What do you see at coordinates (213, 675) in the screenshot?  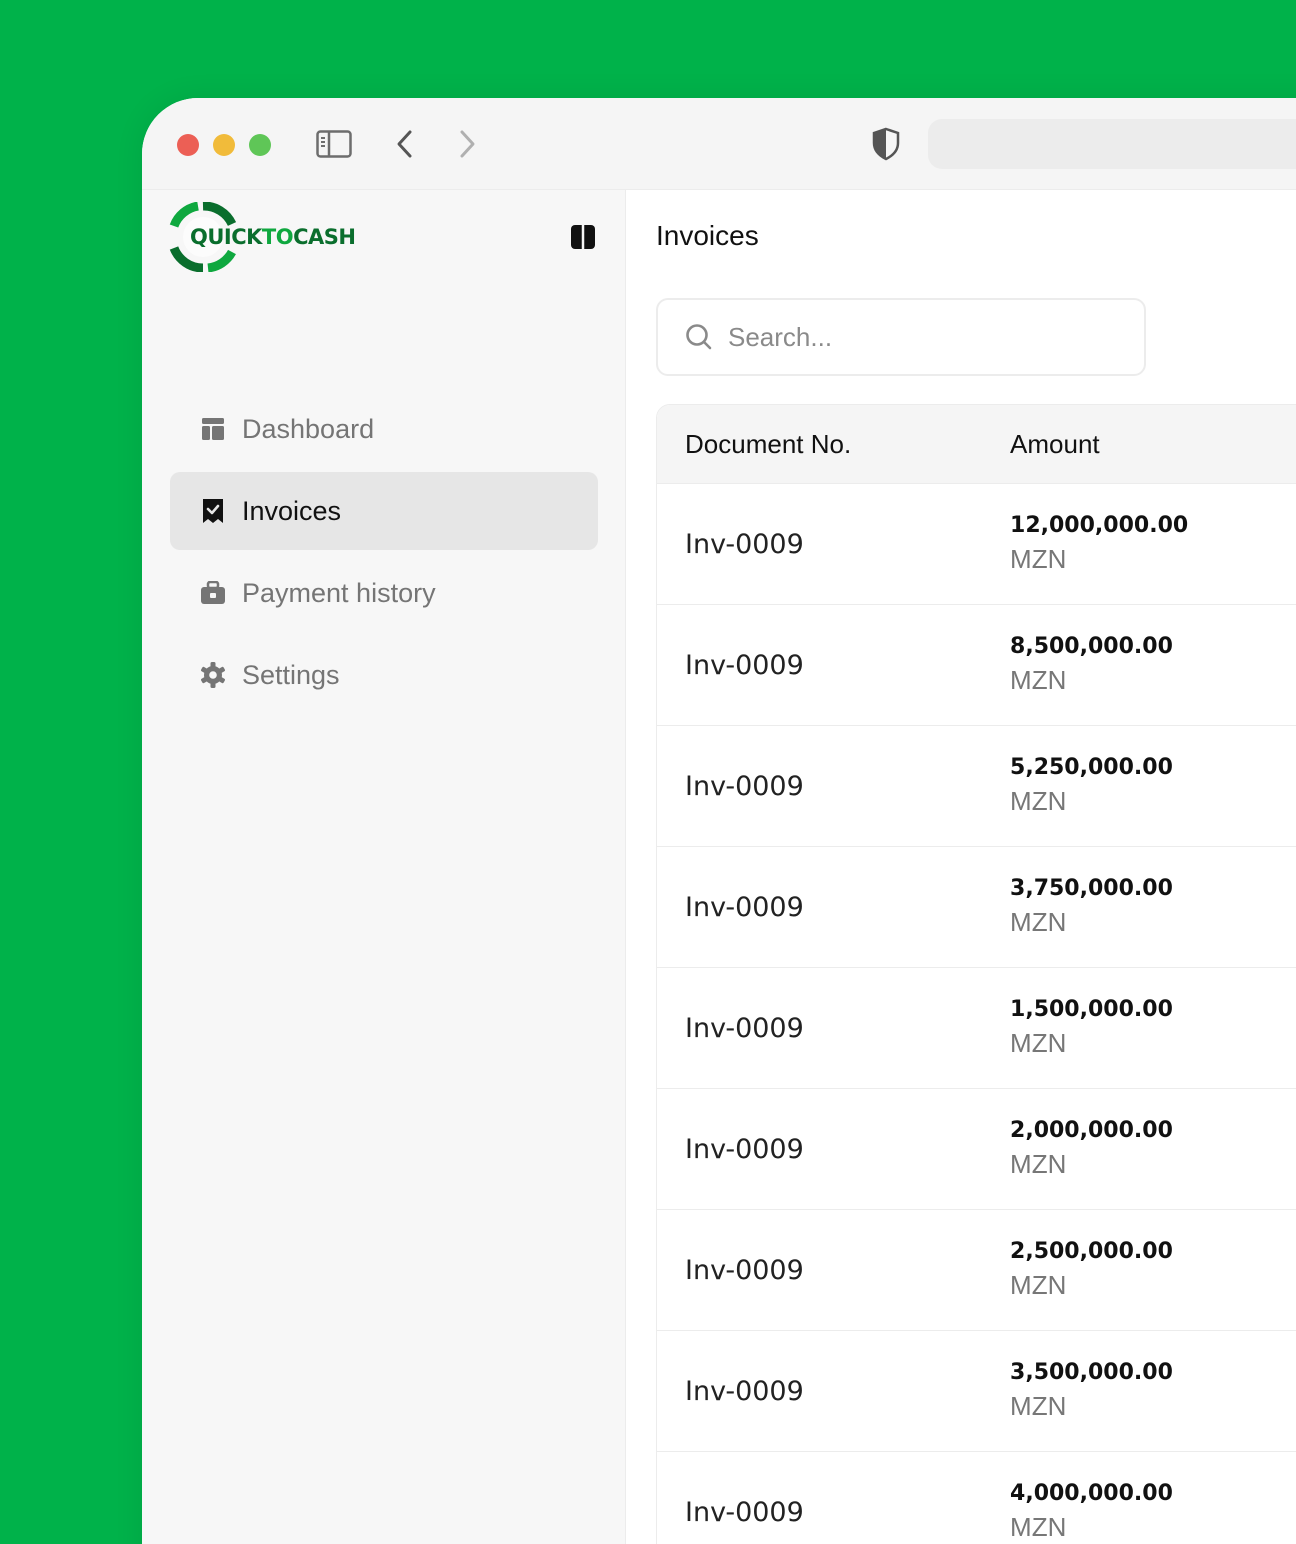 I see `gear-icon` at bounding box center [213, 675].